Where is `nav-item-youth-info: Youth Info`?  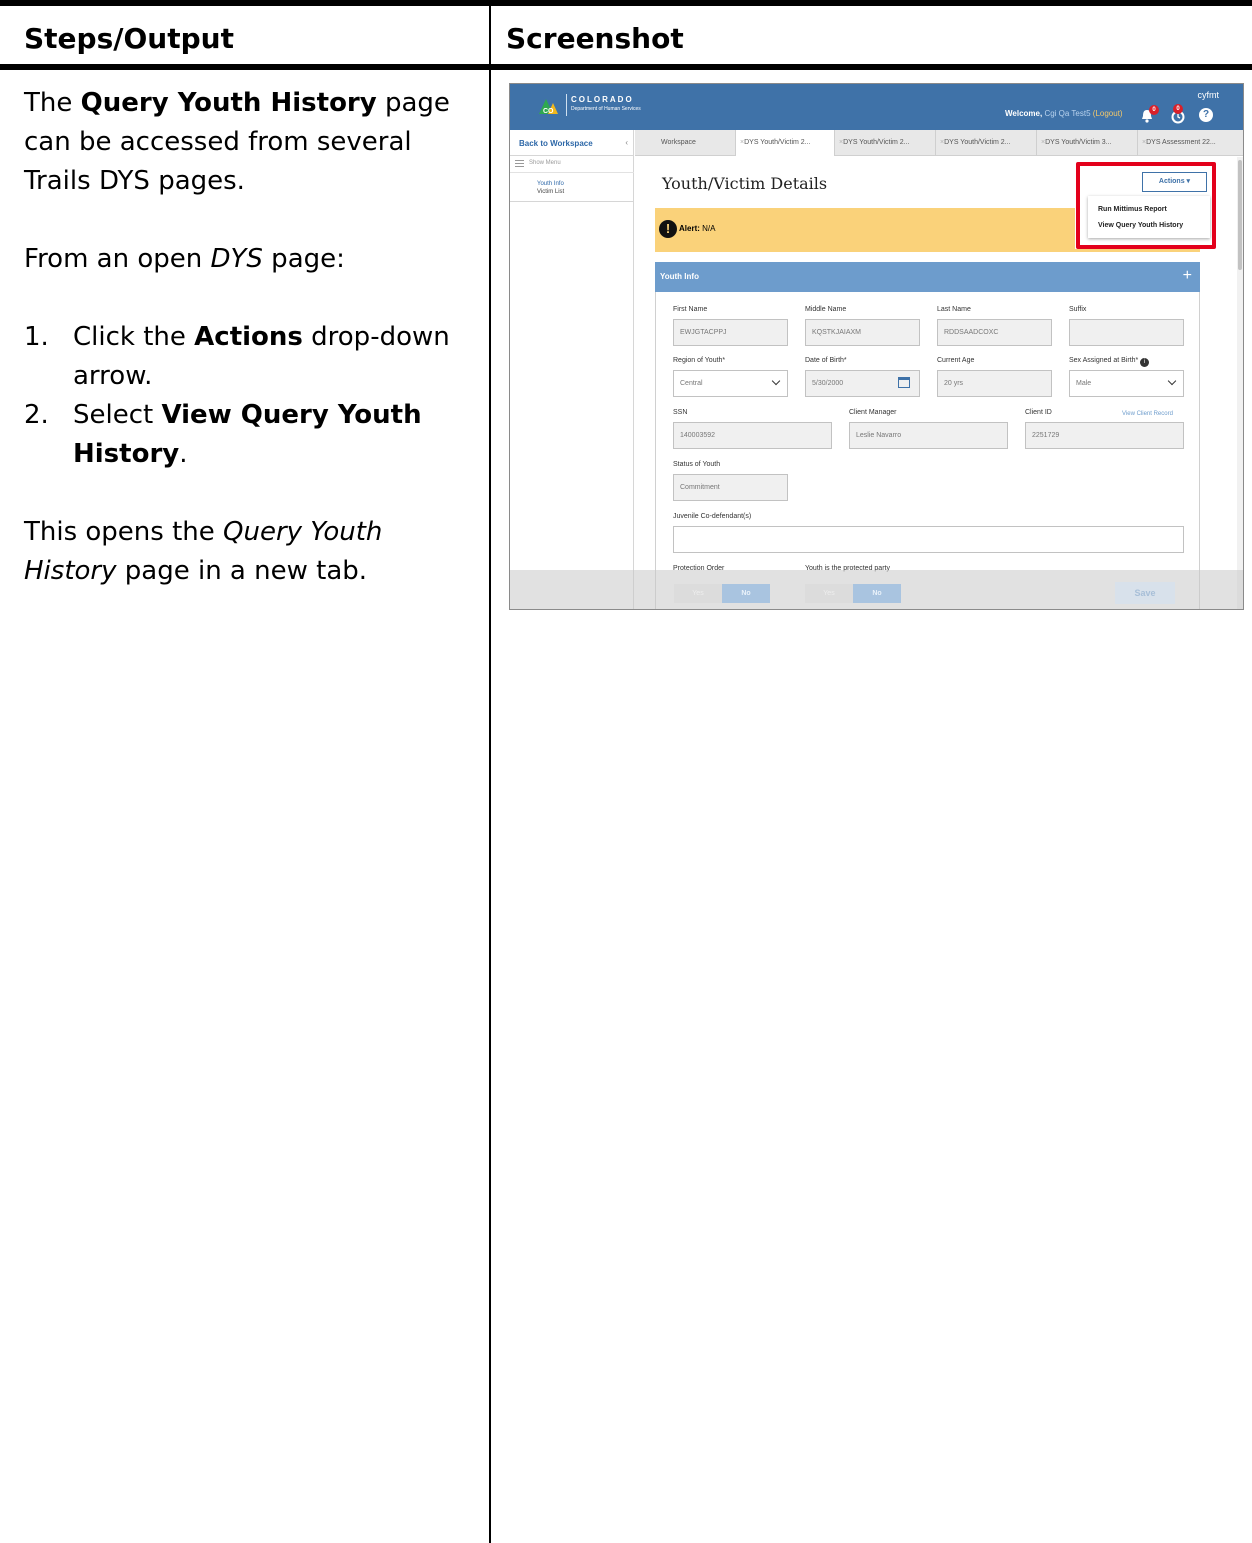 nav-item-youth-info: Youth Info is located at coordinates (550, 184).